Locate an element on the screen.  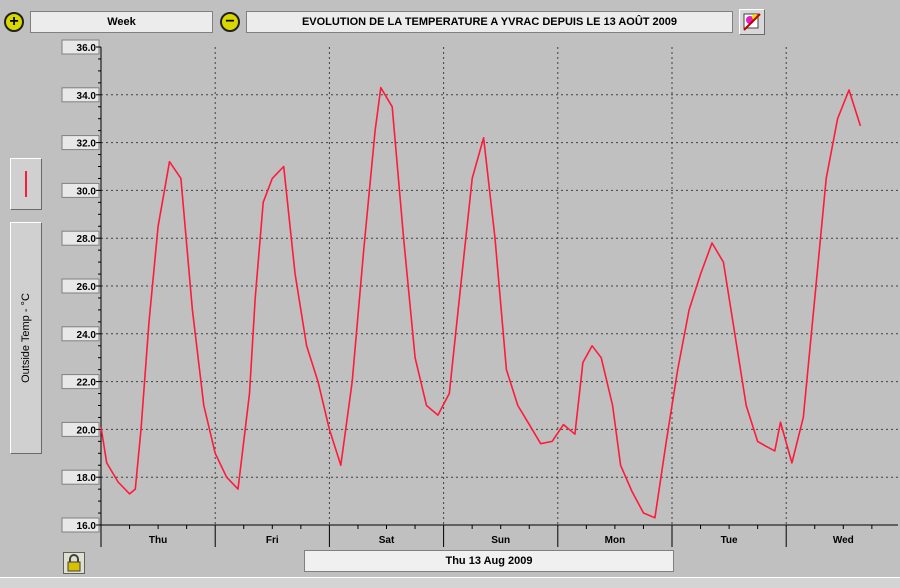
x-tick-label: Sat is located at coordinates (387, 540).